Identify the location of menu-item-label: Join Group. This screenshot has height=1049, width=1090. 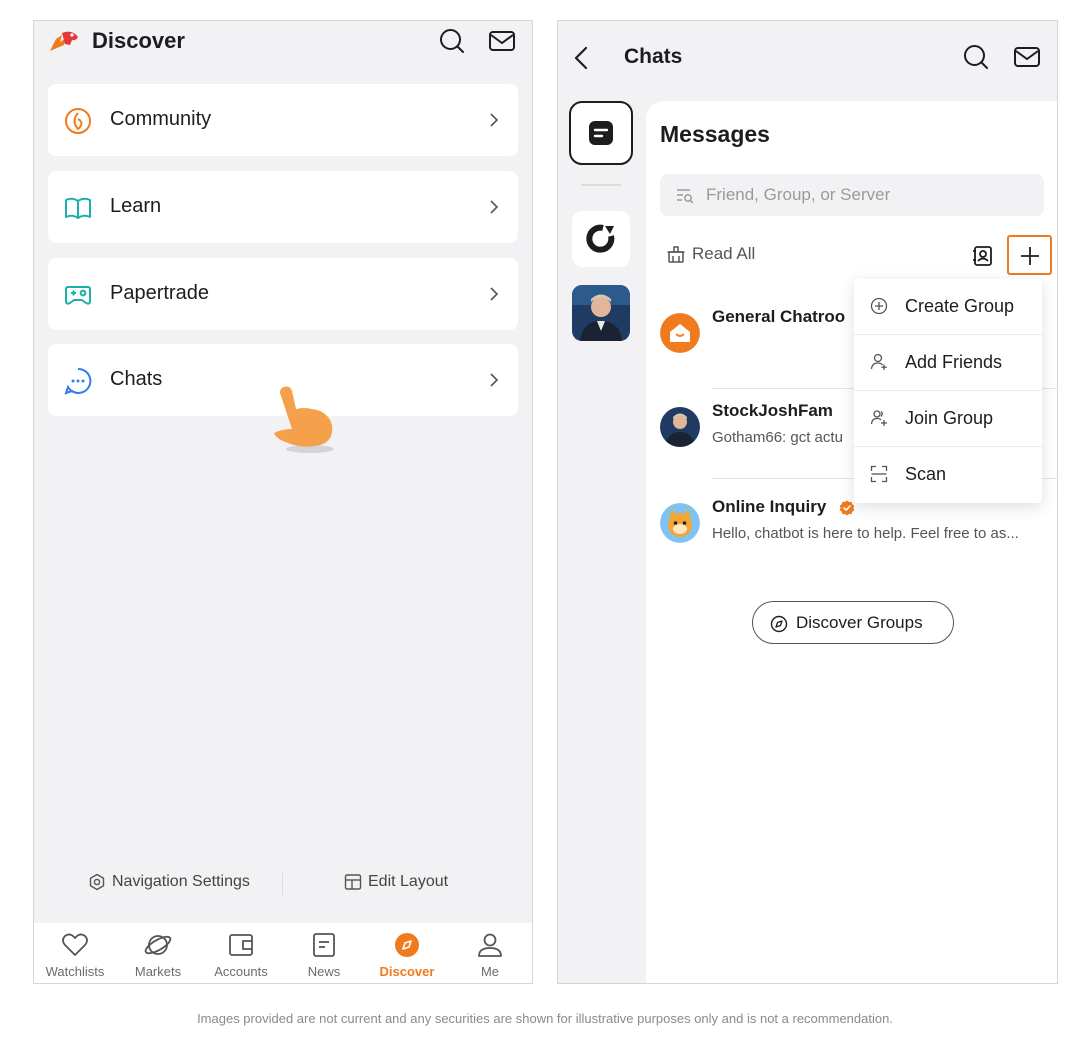
(949, 418).